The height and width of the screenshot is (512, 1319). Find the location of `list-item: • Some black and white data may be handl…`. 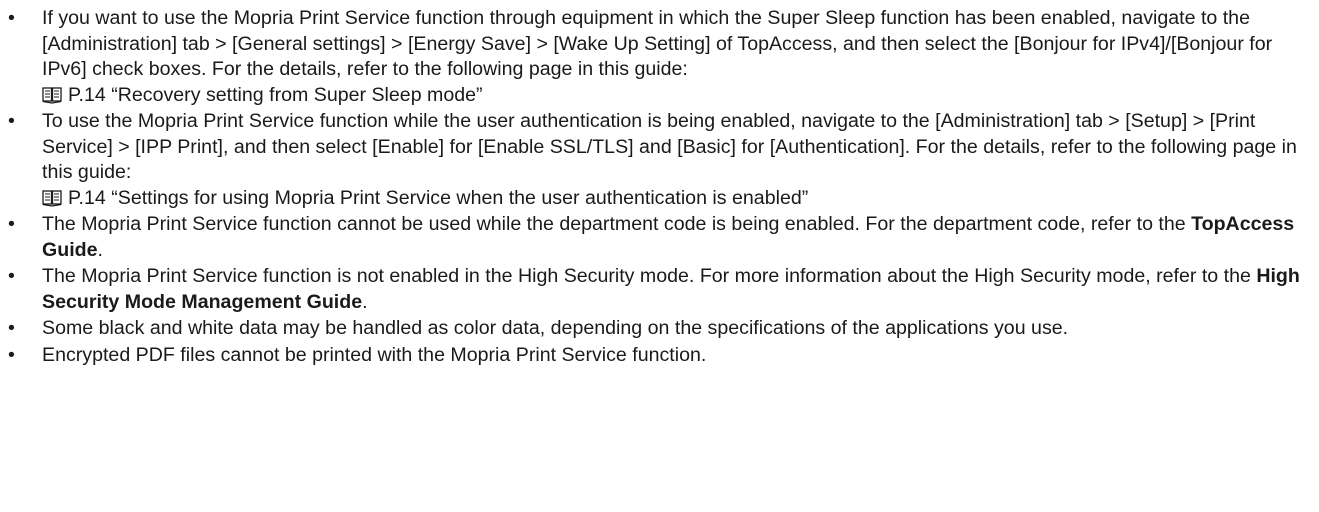

list-item: • Some black and white data may be handl… is located at coordinates (660, 329).